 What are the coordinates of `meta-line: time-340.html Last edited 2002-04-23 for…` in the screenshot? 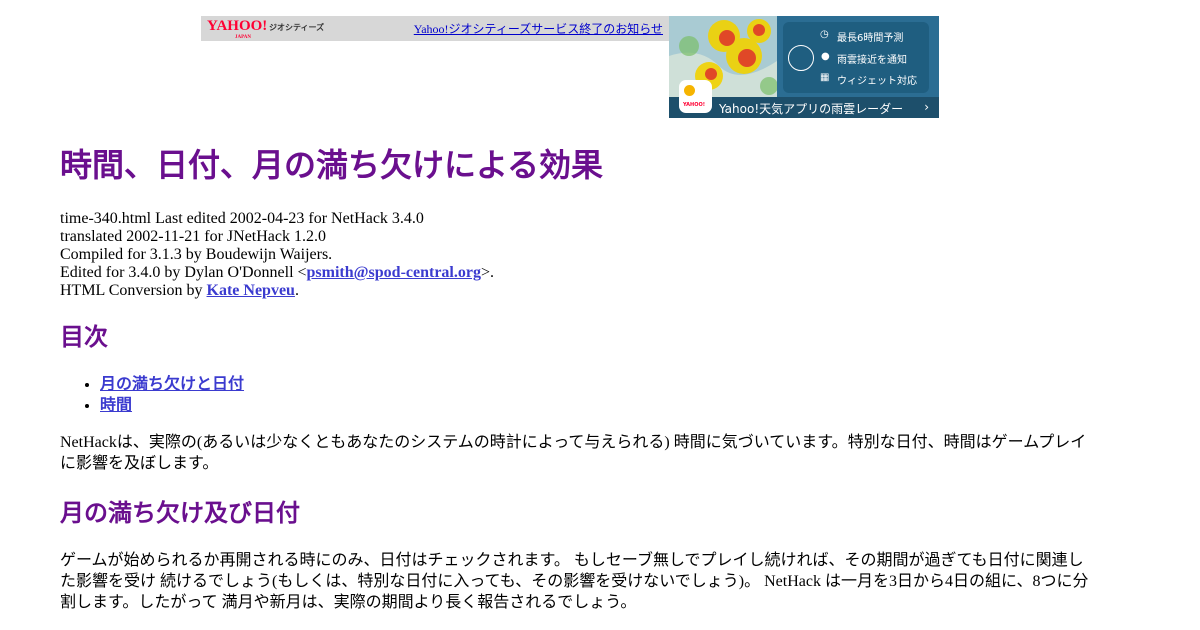 It's located at (242, 218).